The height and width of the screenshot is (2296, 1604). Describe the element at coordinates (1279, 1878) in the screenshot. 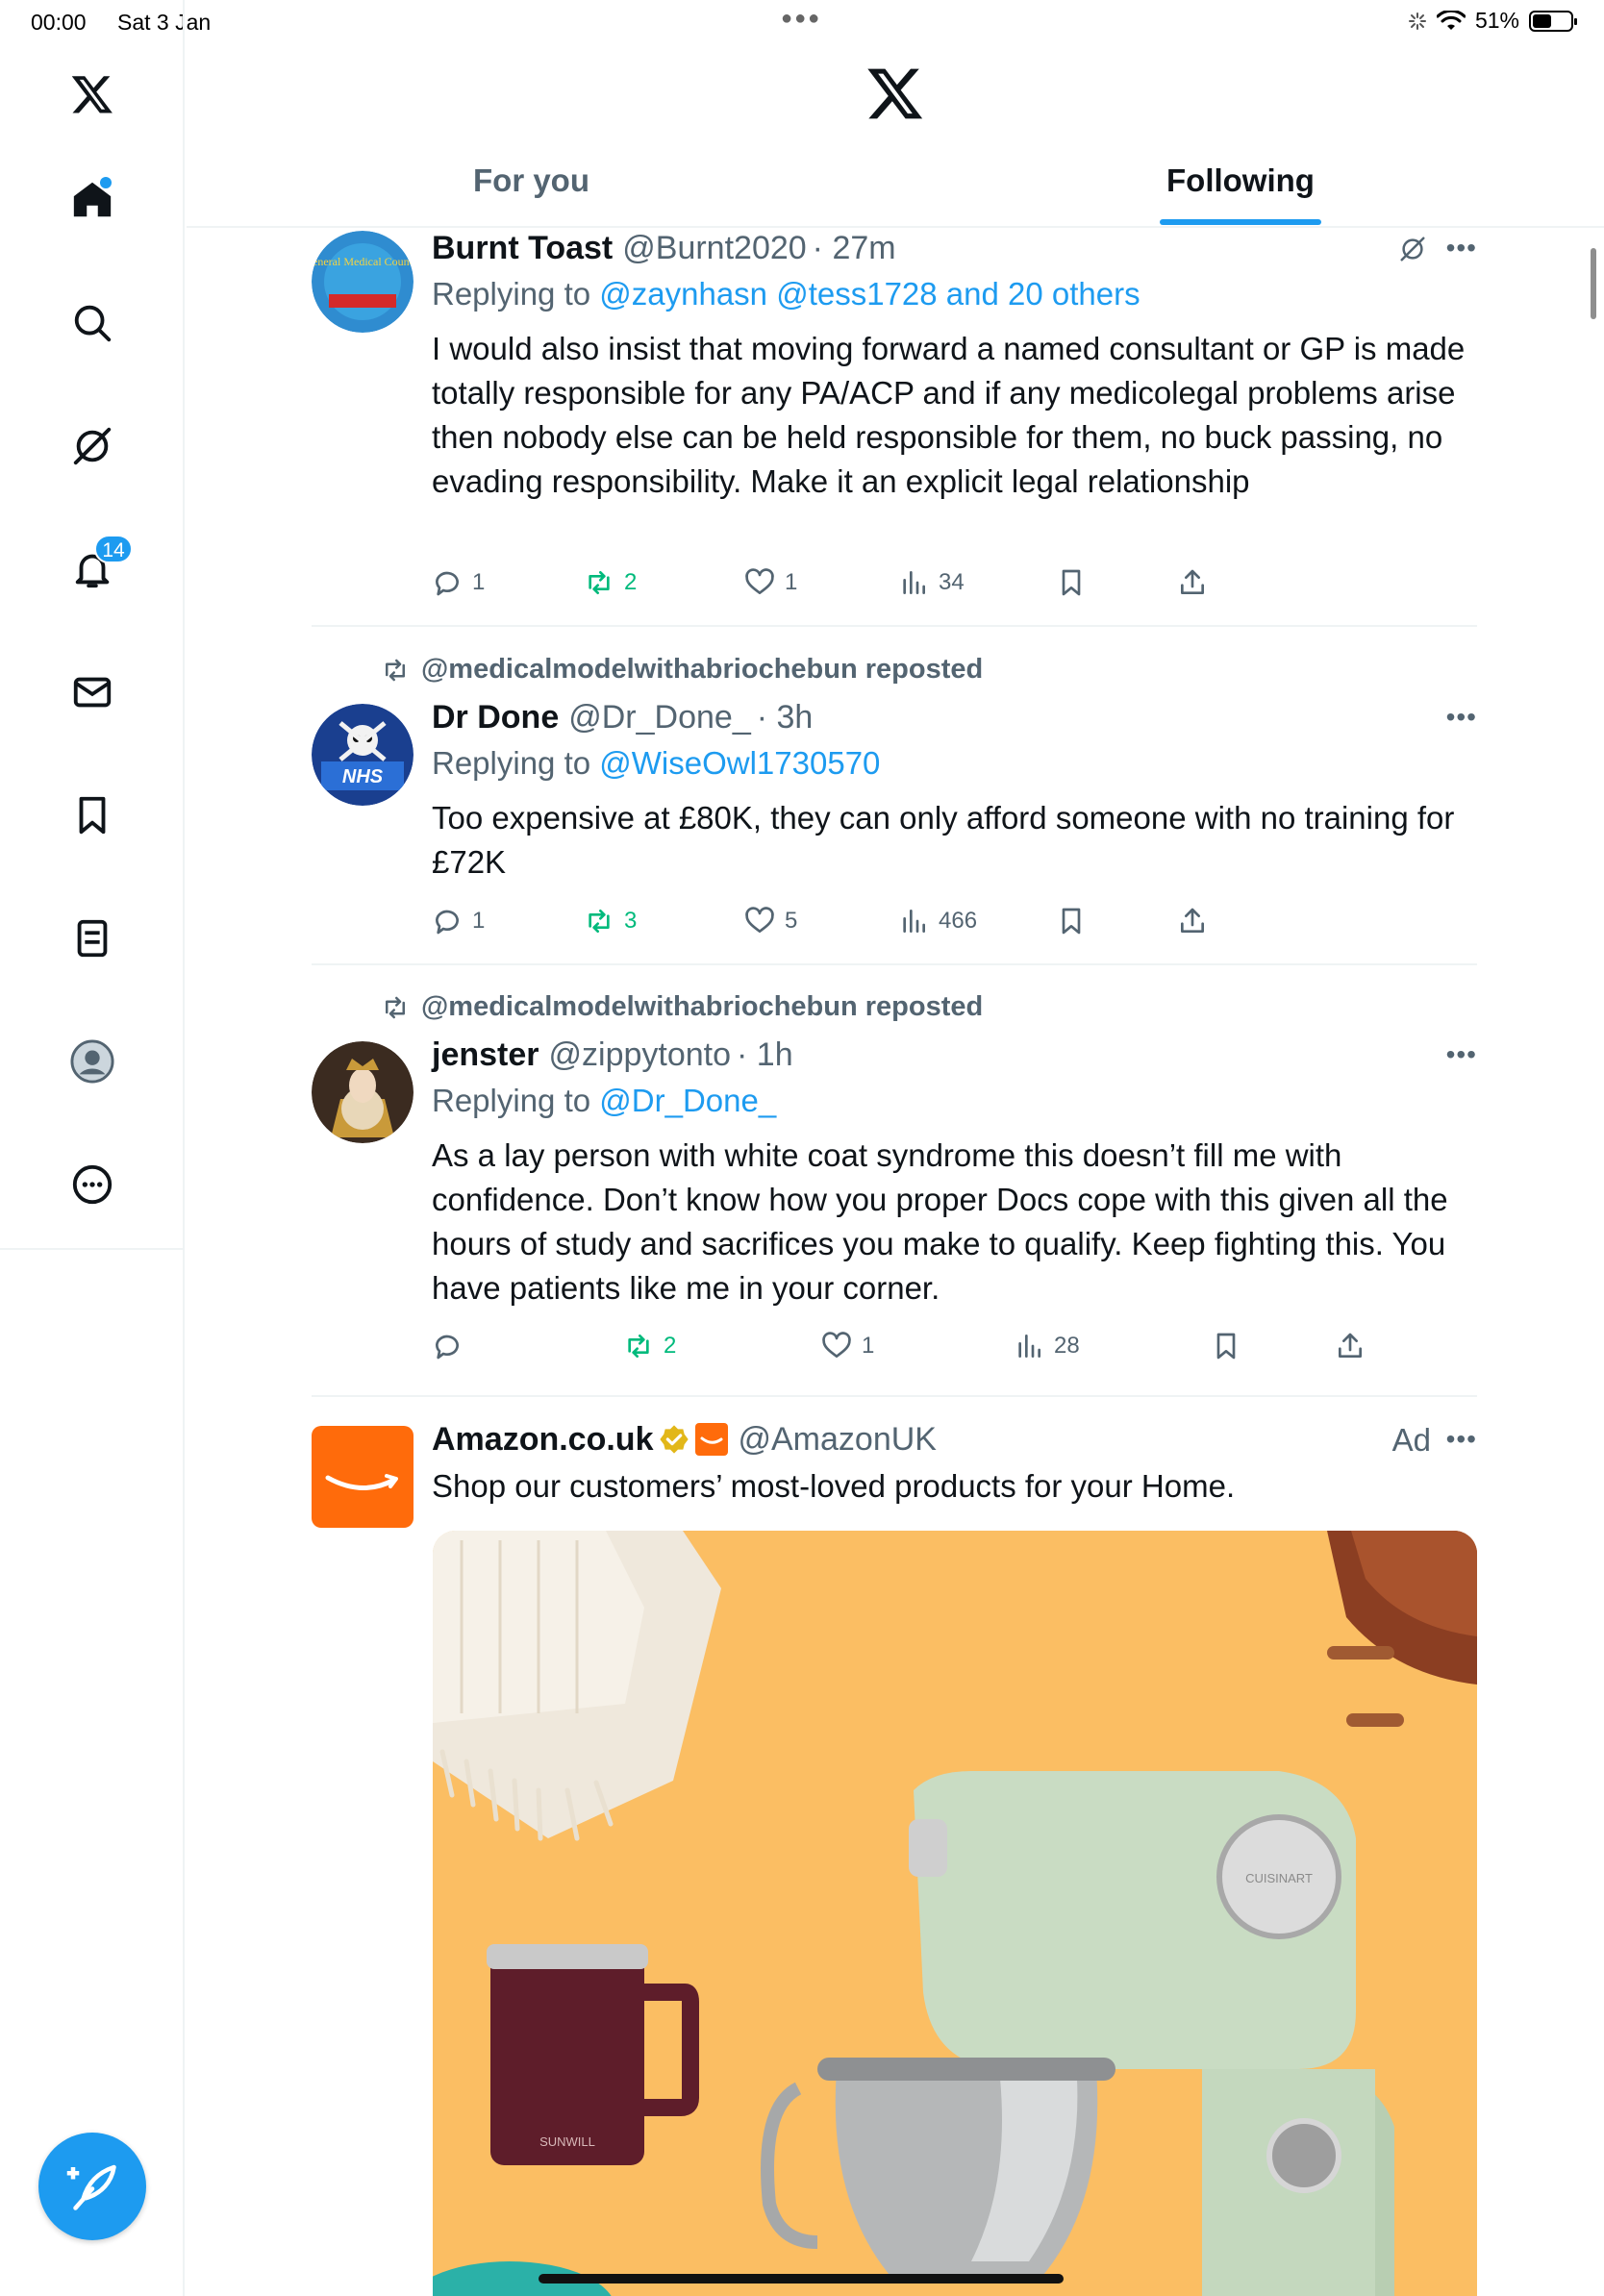

I see `mixer-brand-text: CUISINART` at that location.